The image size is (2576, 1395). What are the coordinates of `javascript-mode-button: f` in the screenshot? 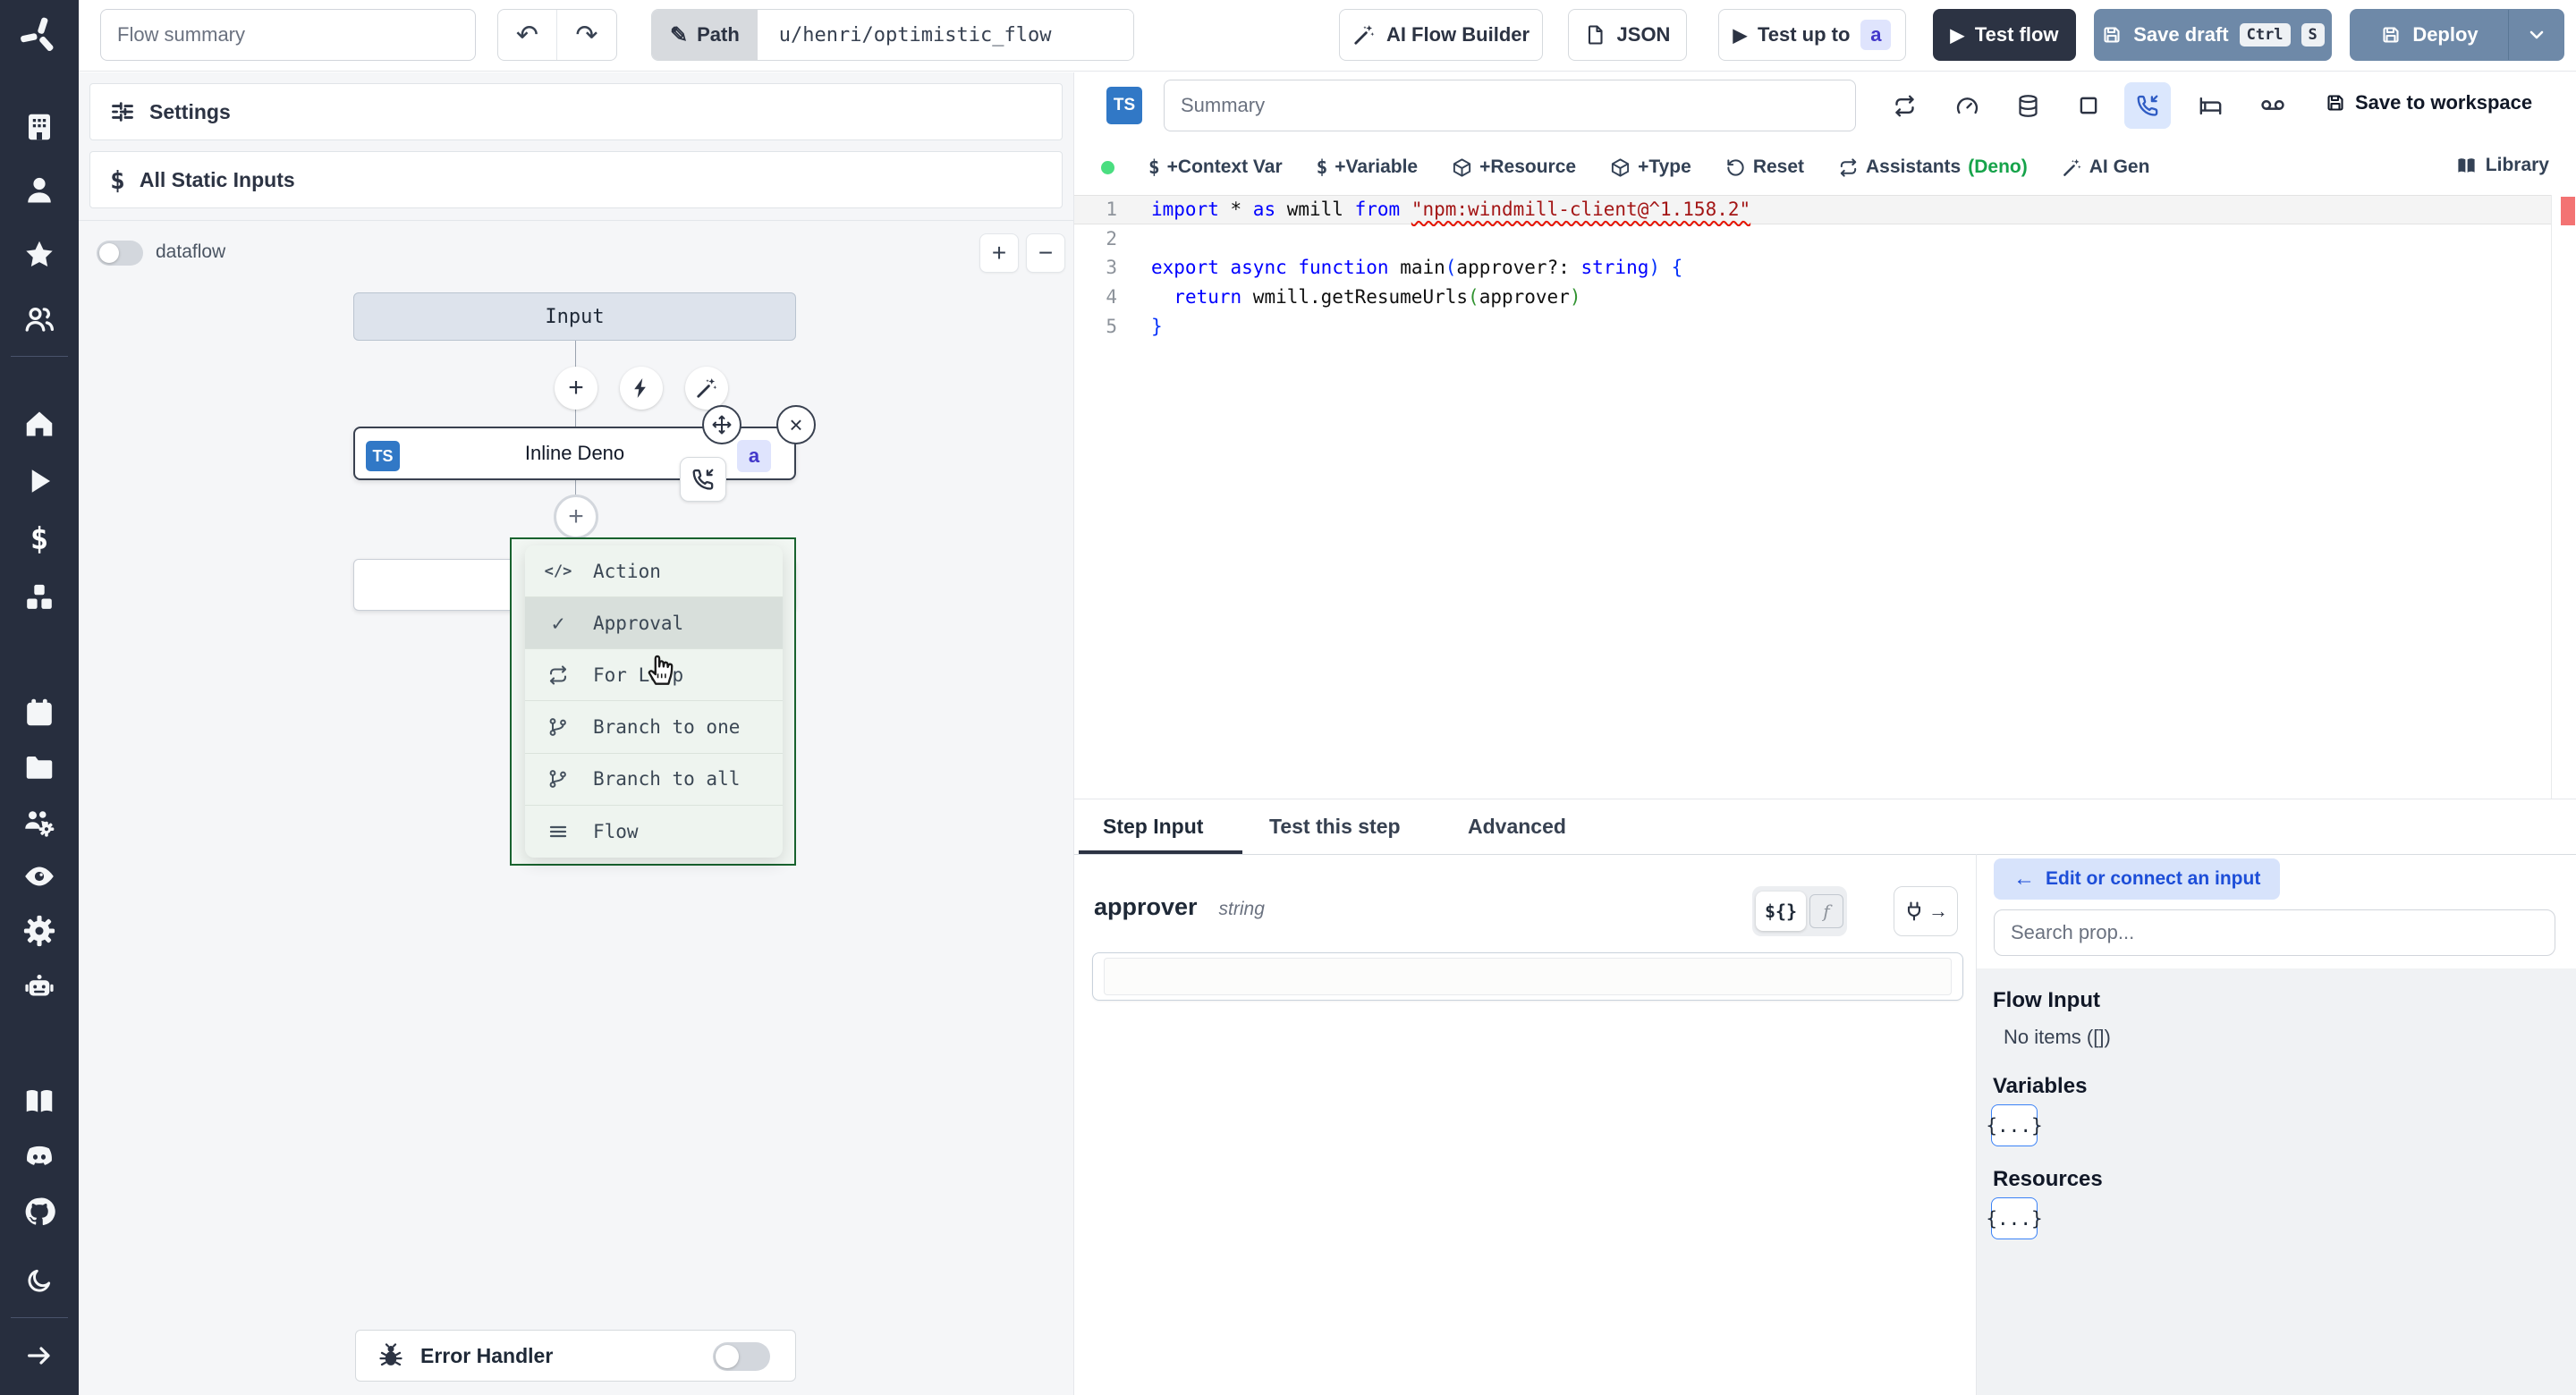 It's located at (1826, 911).